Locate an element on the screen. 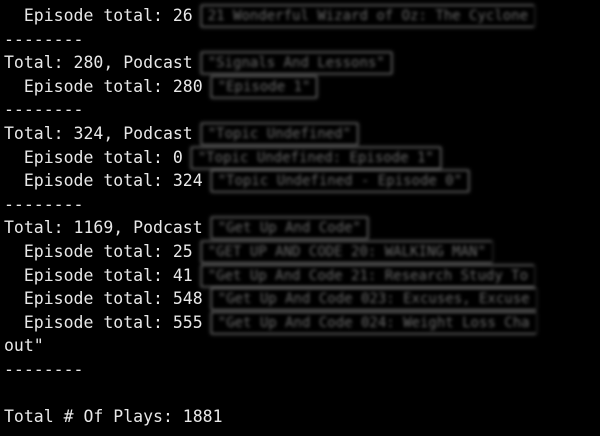 This screenshot has height=436, width=600. episode-line: Episode total: 0 "Topic Undefined is located at coordinates (222, 158).